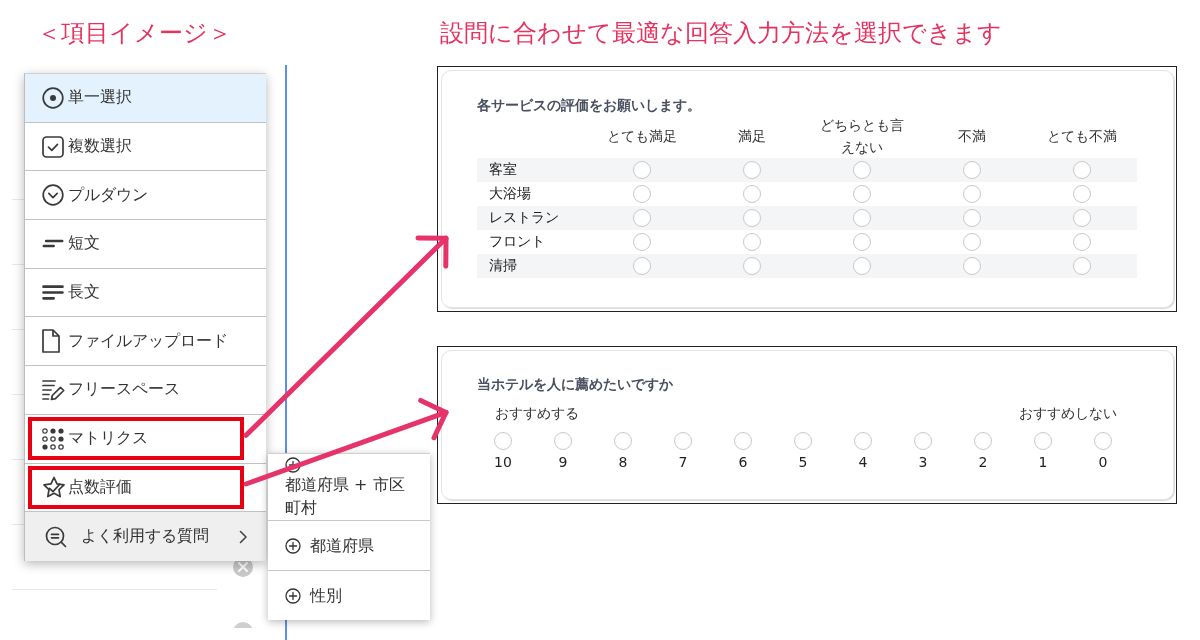 The image size is (1200, 640). Describe the element at coordinates (523, 218) in the screenshot. I see `row-label: レストラン` at that location.